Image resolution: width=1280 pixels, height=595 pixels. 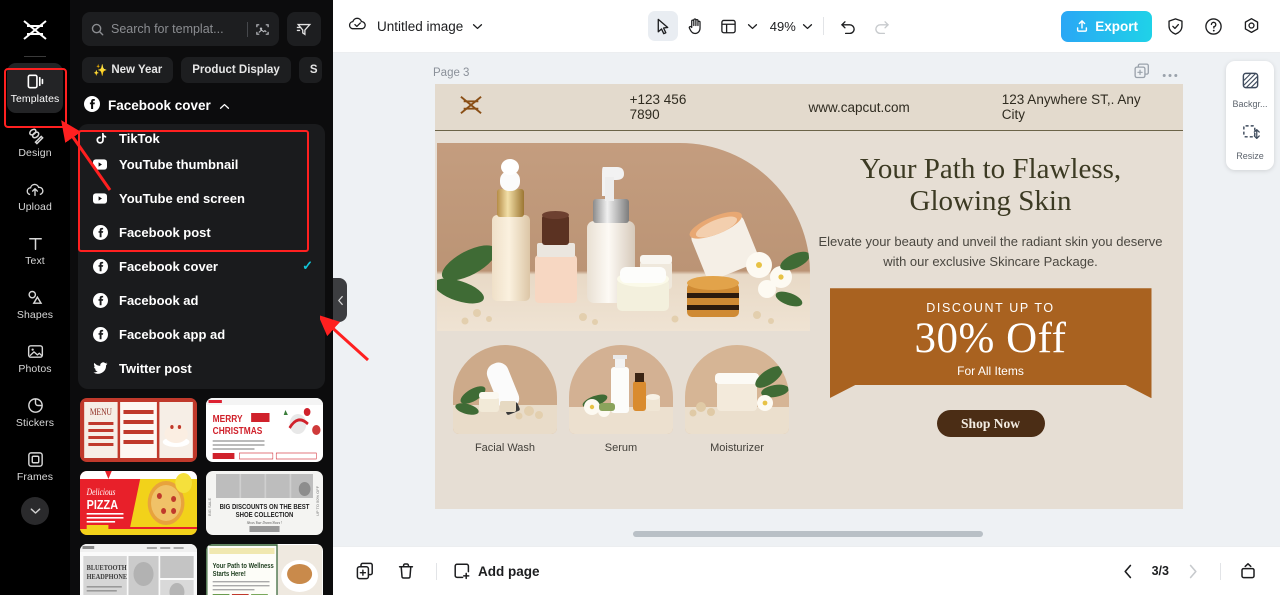 I want to click on select-tool-button, so click(x=662, y=26).